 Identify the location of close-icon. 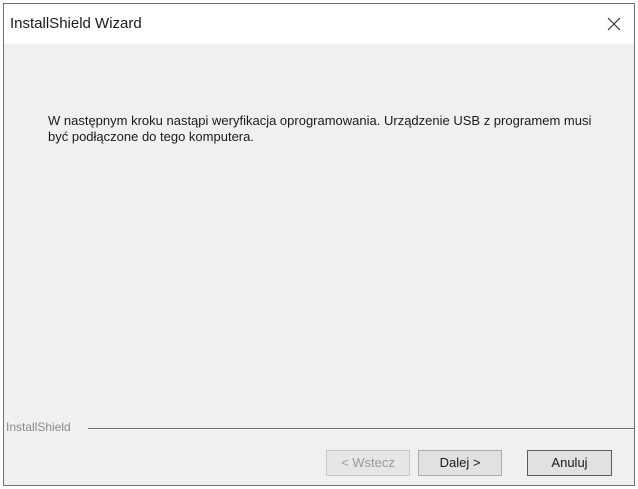
(614, 24).